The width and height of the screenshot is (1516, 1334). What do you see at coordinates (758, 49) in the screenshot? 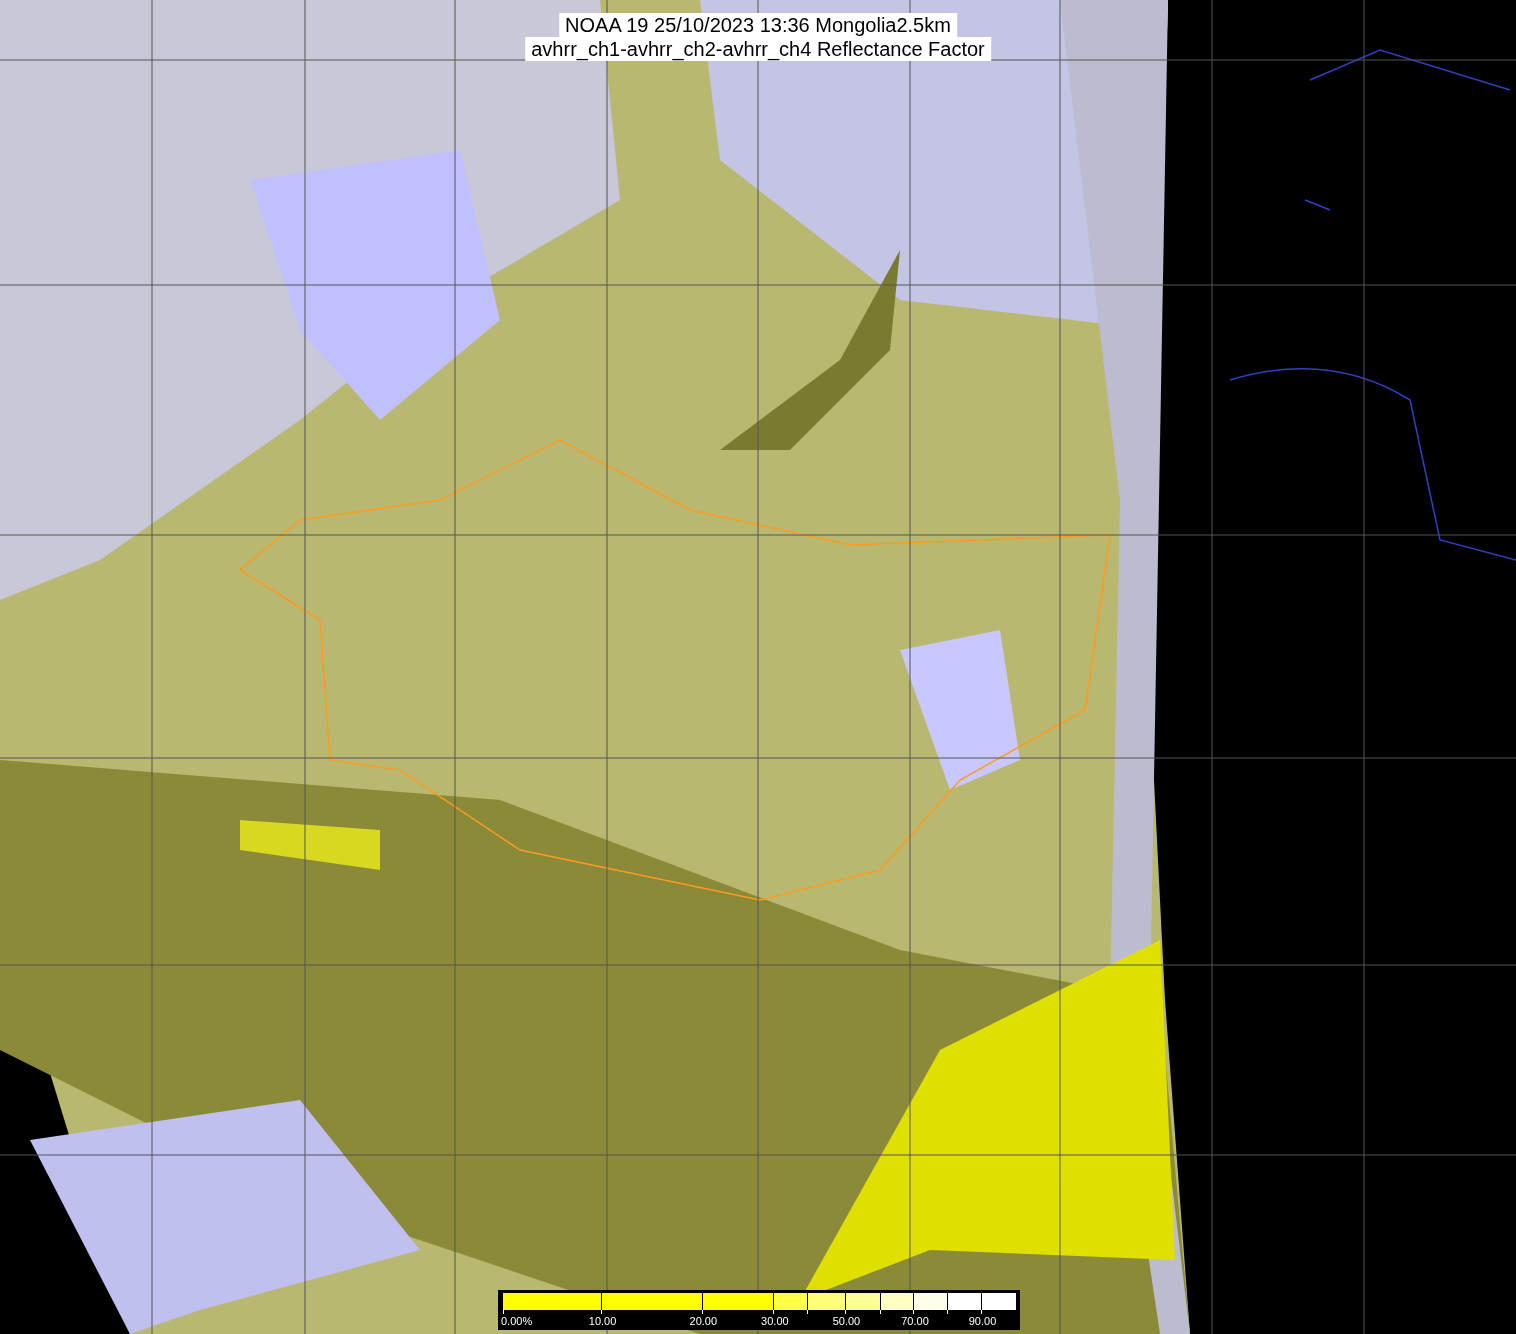
I see `image-title: avhrr_ch1-avhrr_ch2-avhrr_ch4 Reflectance Factor` at bounding box center [758, 49].